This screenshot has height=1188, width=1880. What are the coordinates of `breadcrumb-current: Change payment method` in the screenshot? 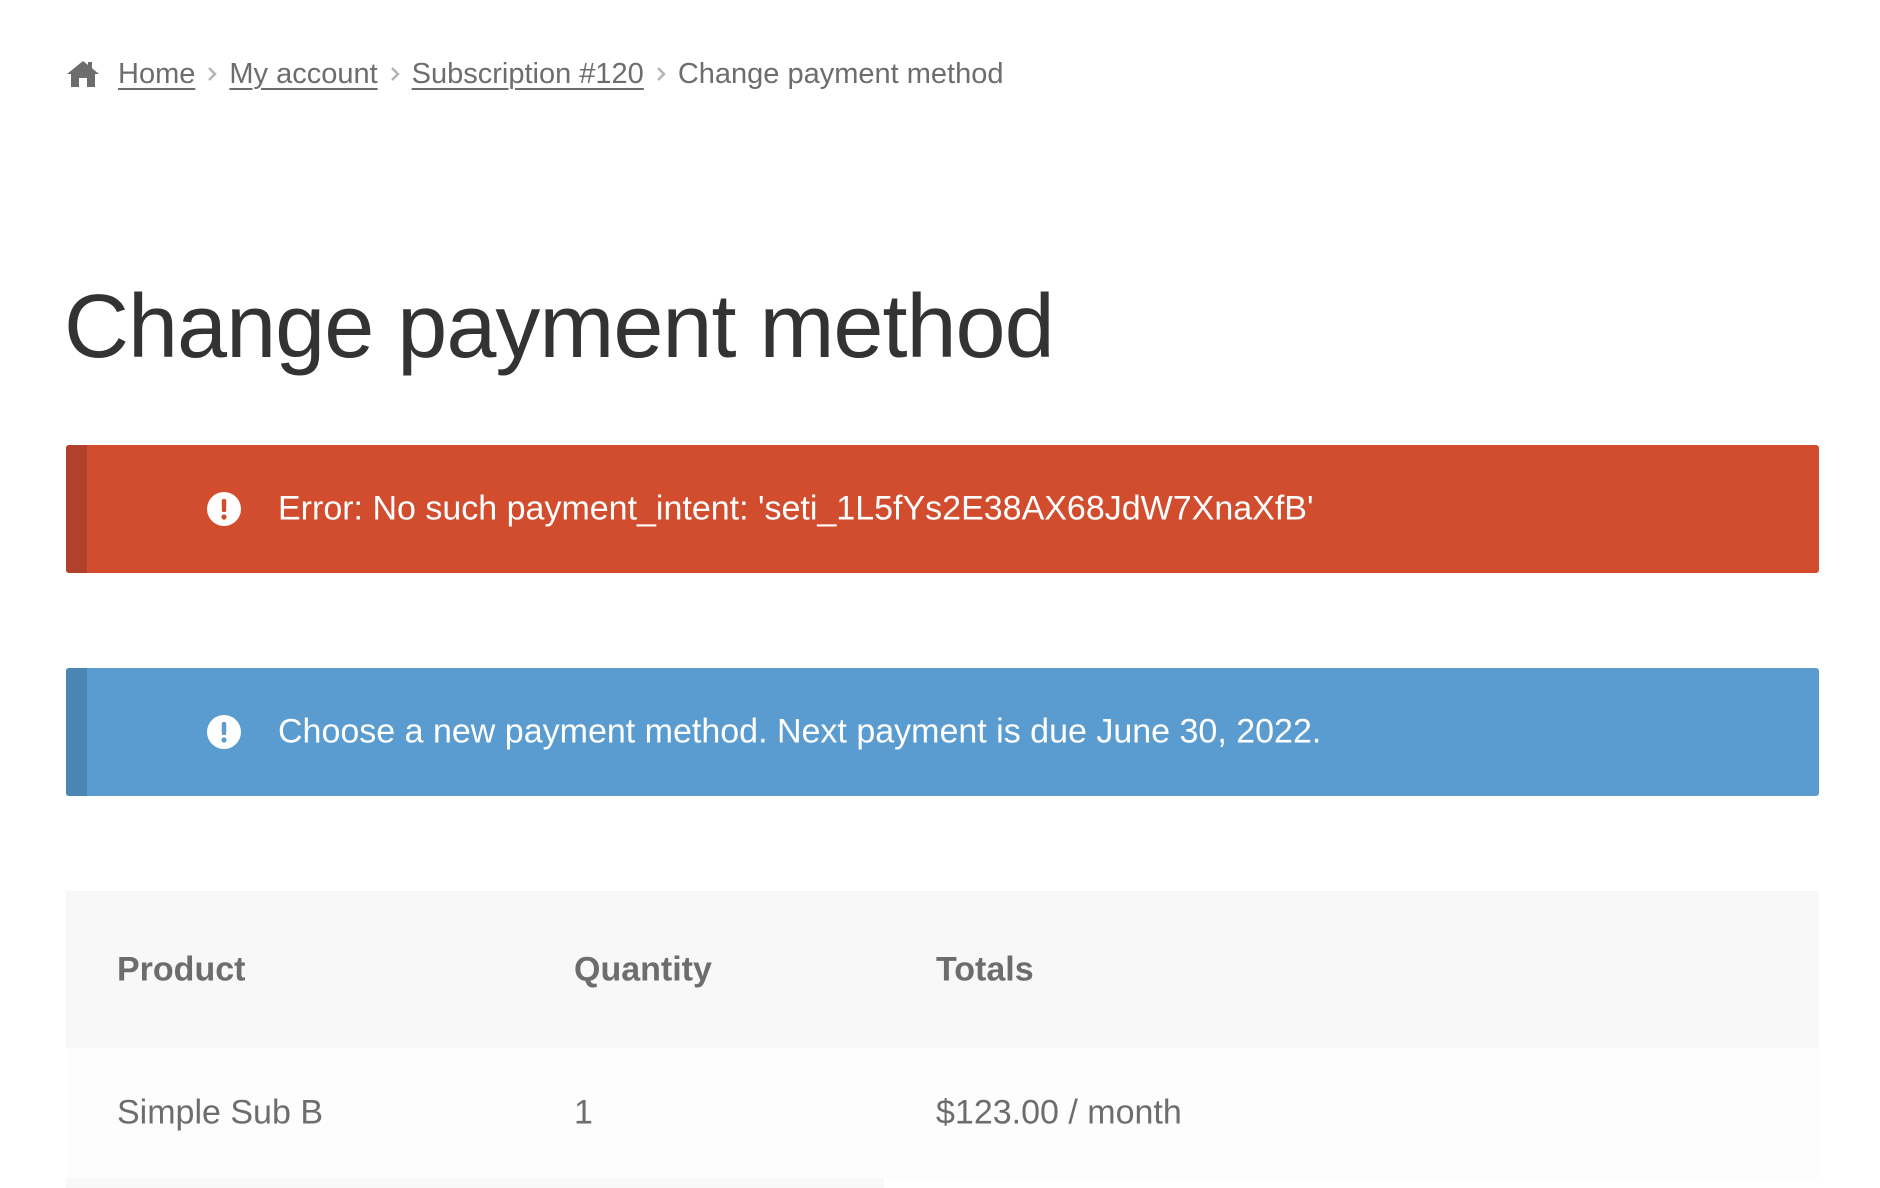 It's located at (840, 73).